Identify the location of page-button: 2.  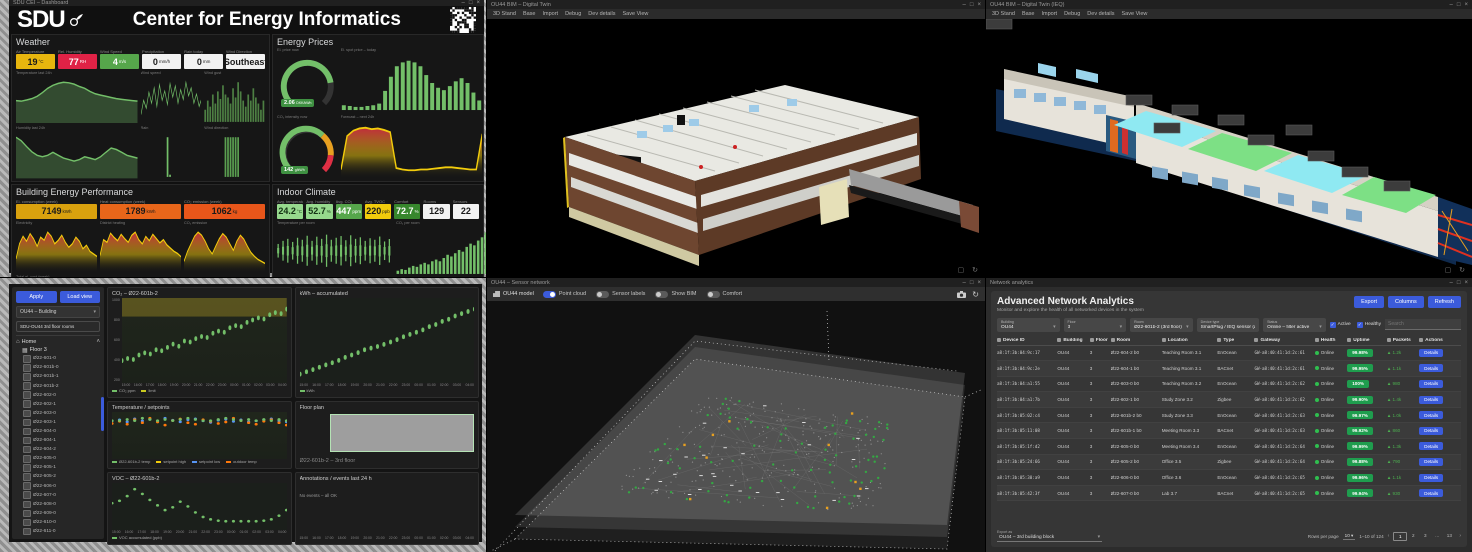
(1413, 536).